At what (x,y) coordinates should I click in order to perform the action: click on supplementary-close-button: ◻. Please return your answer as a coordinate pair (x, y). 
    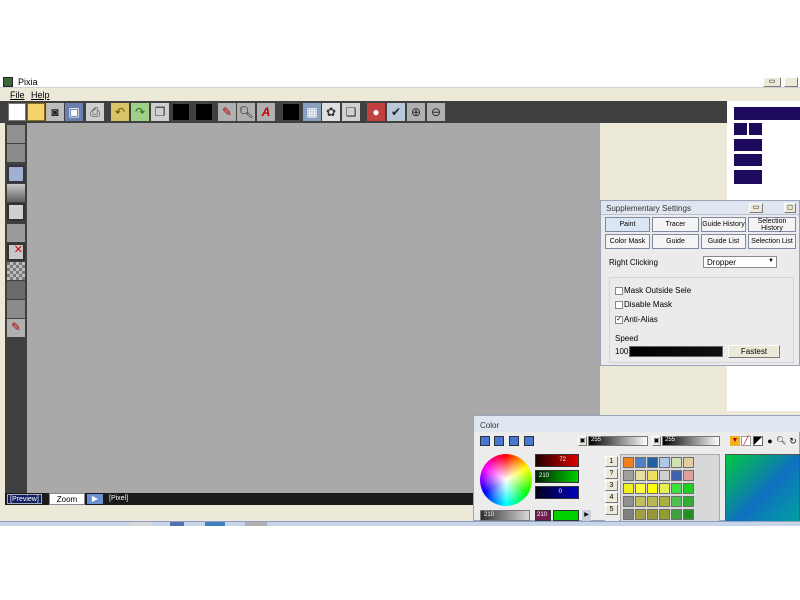
    Looking at the image, I should click on (790, 208).